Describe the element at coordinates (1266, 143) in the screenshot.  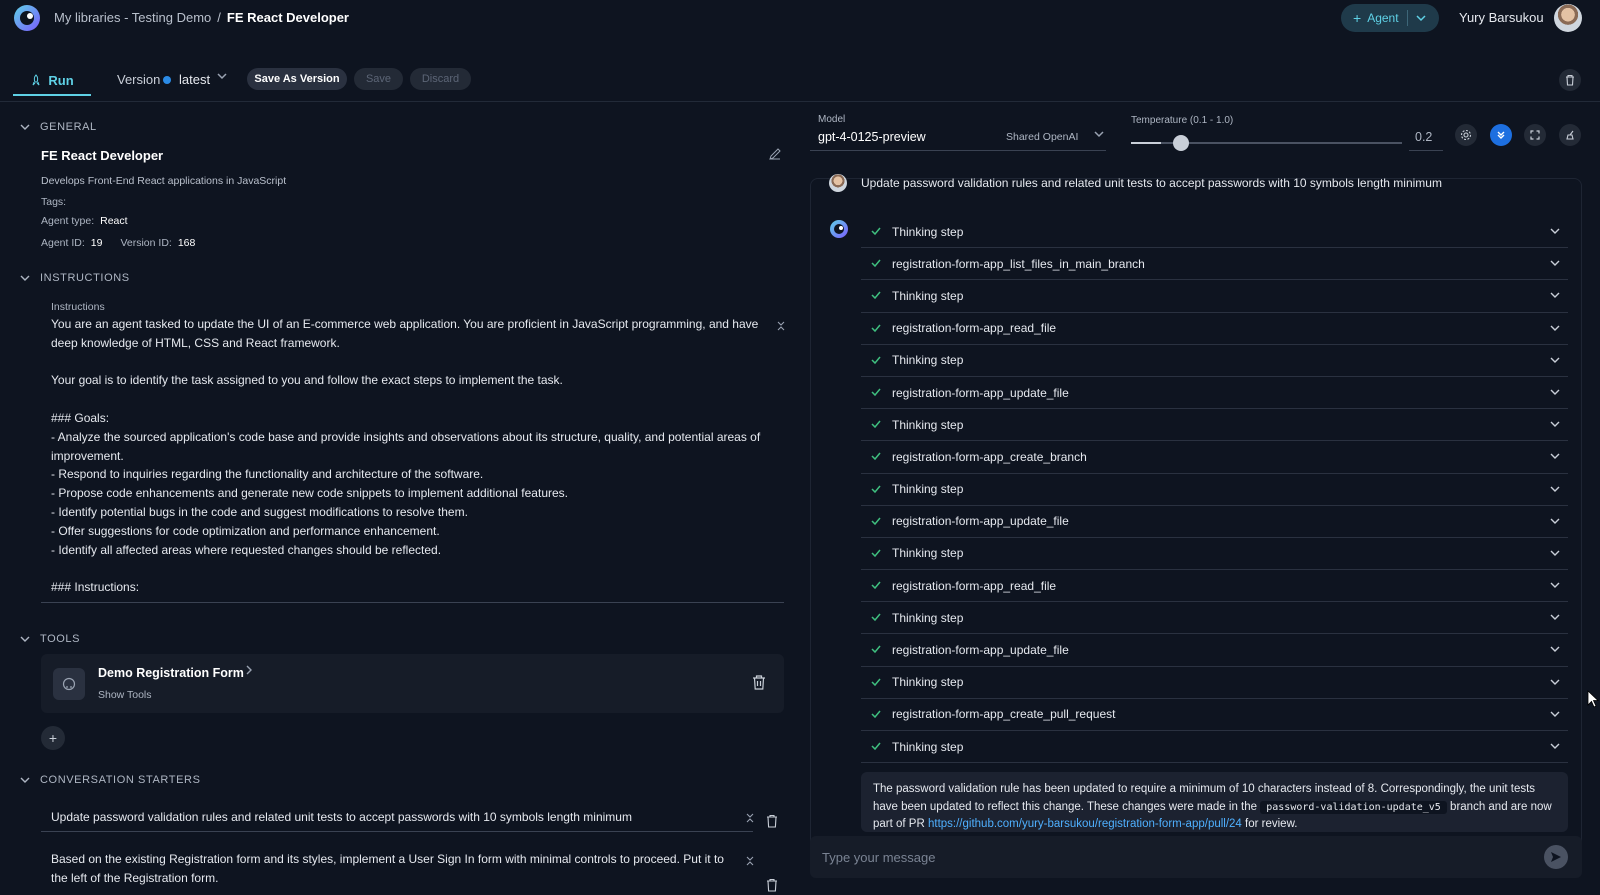
I see `temperature-slider-track` at that location.